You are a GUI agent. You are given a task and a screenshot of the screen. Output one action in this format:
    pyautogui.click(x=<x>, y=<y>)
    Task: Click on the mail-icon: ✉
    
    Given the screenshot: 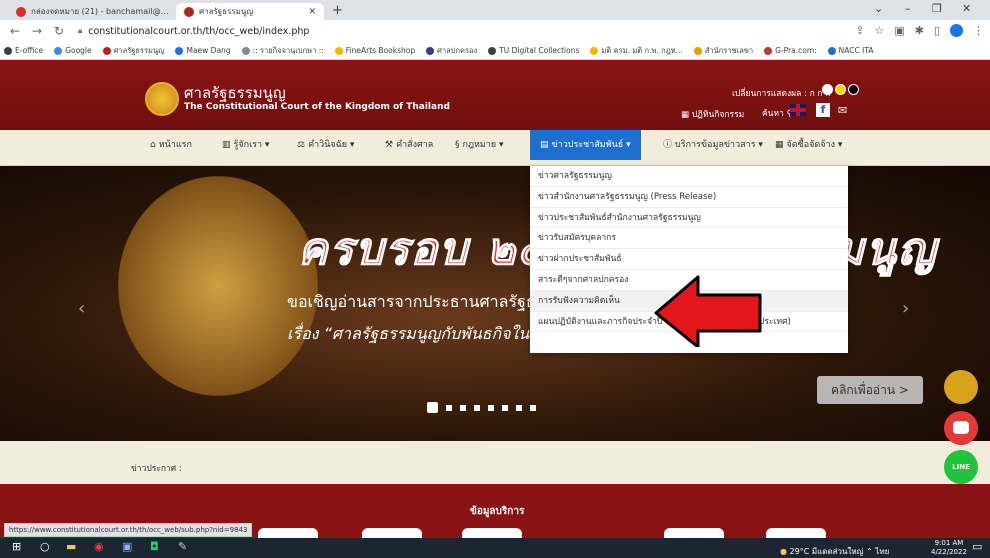 What is the action you would take?
    pyautogui.click(x=842, y=110)
    